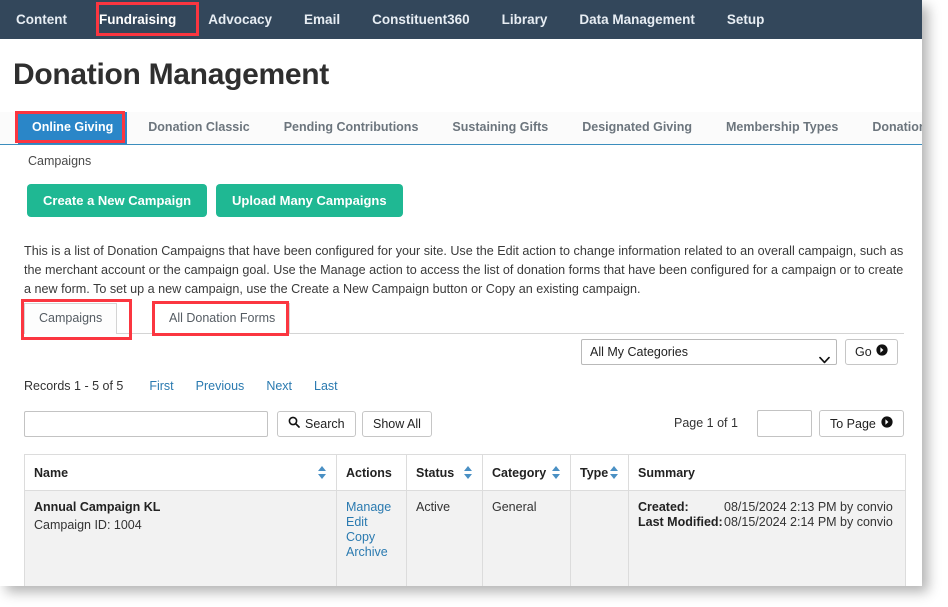  What do you see at coordinates (74, 386) in the screenshot?
I see `records-count-label: Records 1 - 5 of 5` at bounding box center [74, 386].